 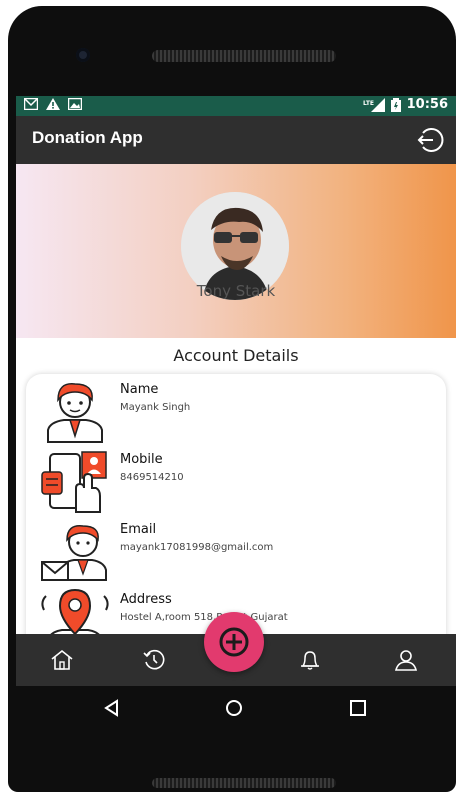 What do you see at coordinates (358, 708) in the screenshot?
I see `recents-icon` at bounding box center [358, 708].